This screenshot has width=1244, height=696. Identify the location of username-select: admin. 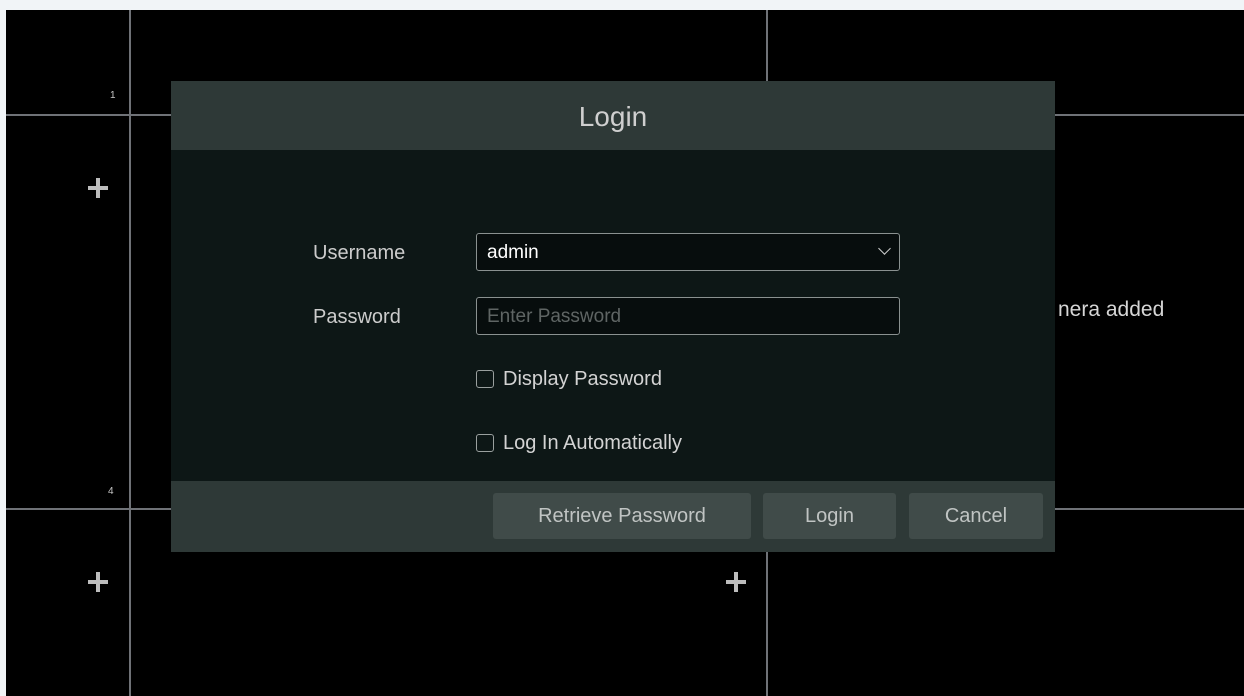
(688, 252).